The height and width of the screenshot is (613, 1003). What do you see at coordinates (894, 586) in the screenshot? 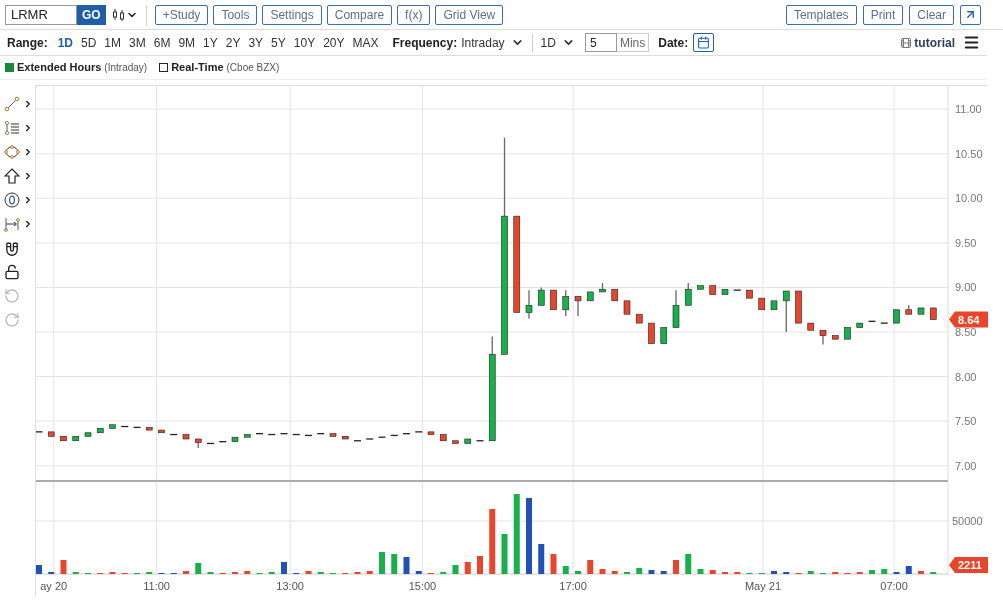
I see `time-axis-label: 07:00` at bounding box center [894, 586].